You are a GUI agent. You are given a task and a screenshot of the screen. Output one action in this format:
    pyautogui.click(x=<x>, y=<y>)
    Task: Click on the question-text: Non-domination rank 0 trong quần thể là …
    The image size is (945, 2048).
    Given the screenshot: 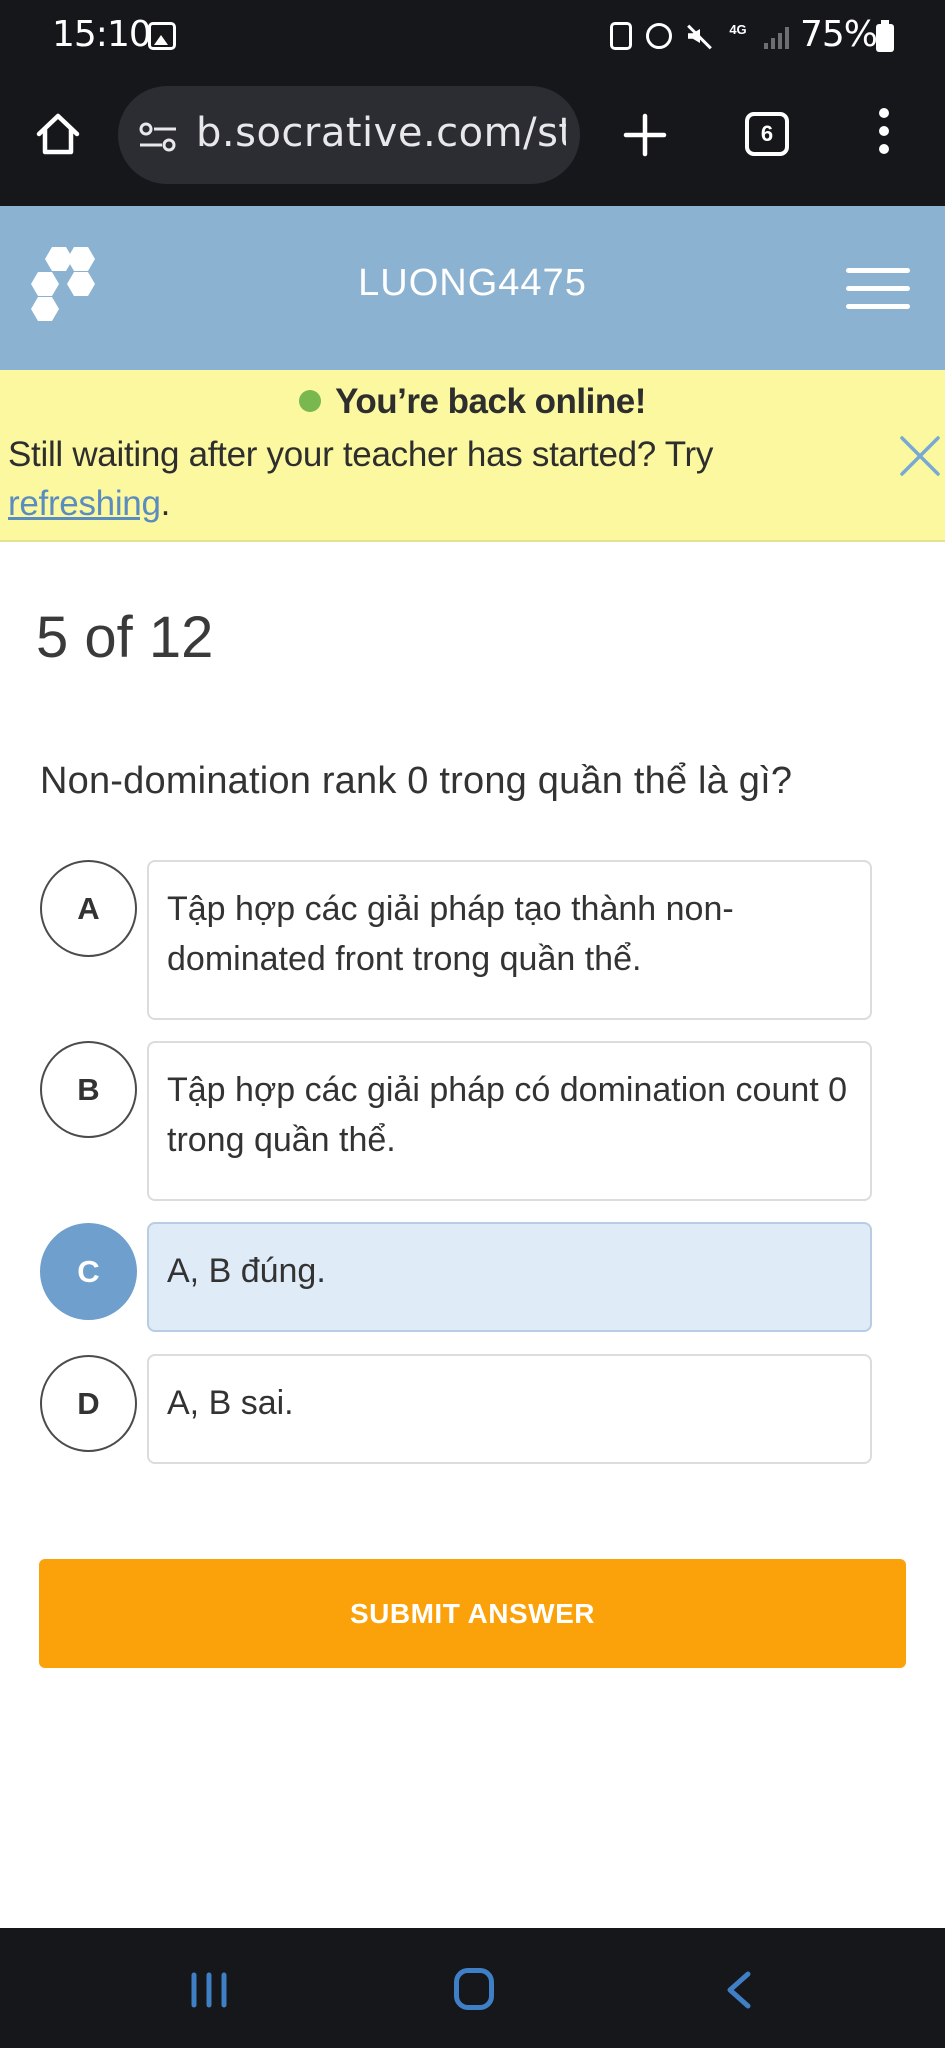 What is the action you would take?
    pyautogui.click(x=416, y=781)
    